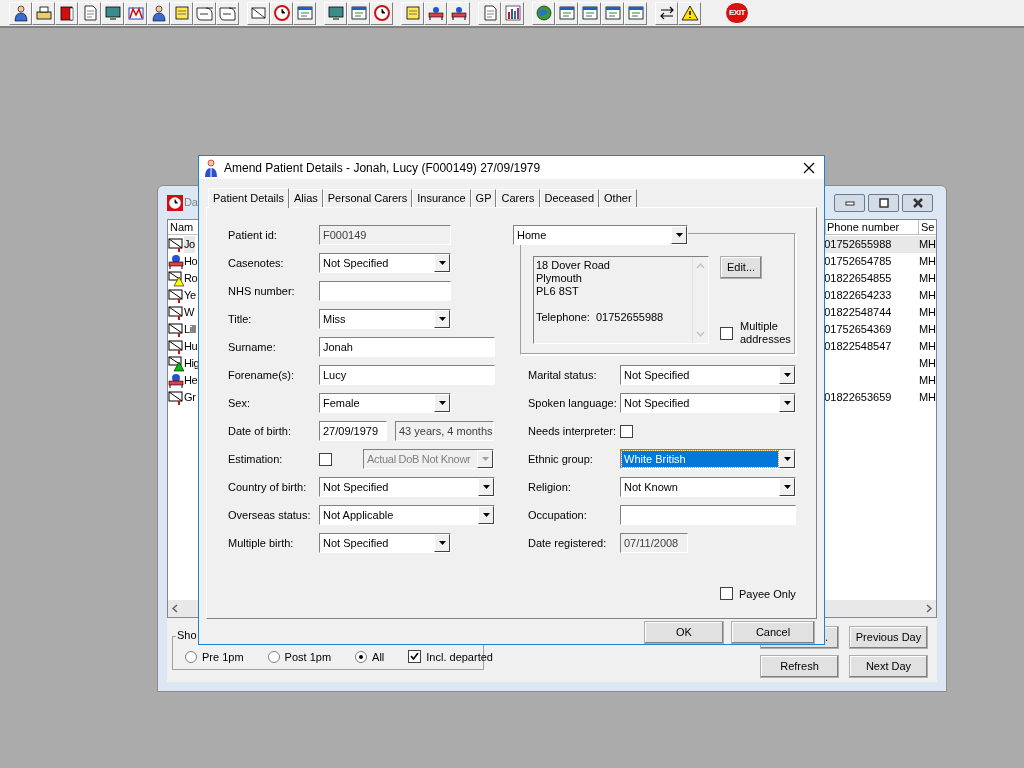 The width and height of the screenshot is (1024, 768). Describe the element at coordinates (766, 333) in the screenshot. I see `checkbox-label: Multiple addresses` at that location.